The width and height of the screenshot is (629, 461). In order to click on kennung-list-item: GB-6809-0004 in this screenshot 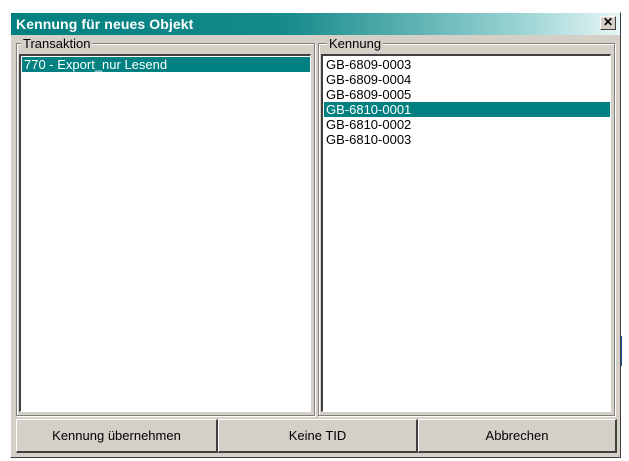, I will do `click(467, 79)`.